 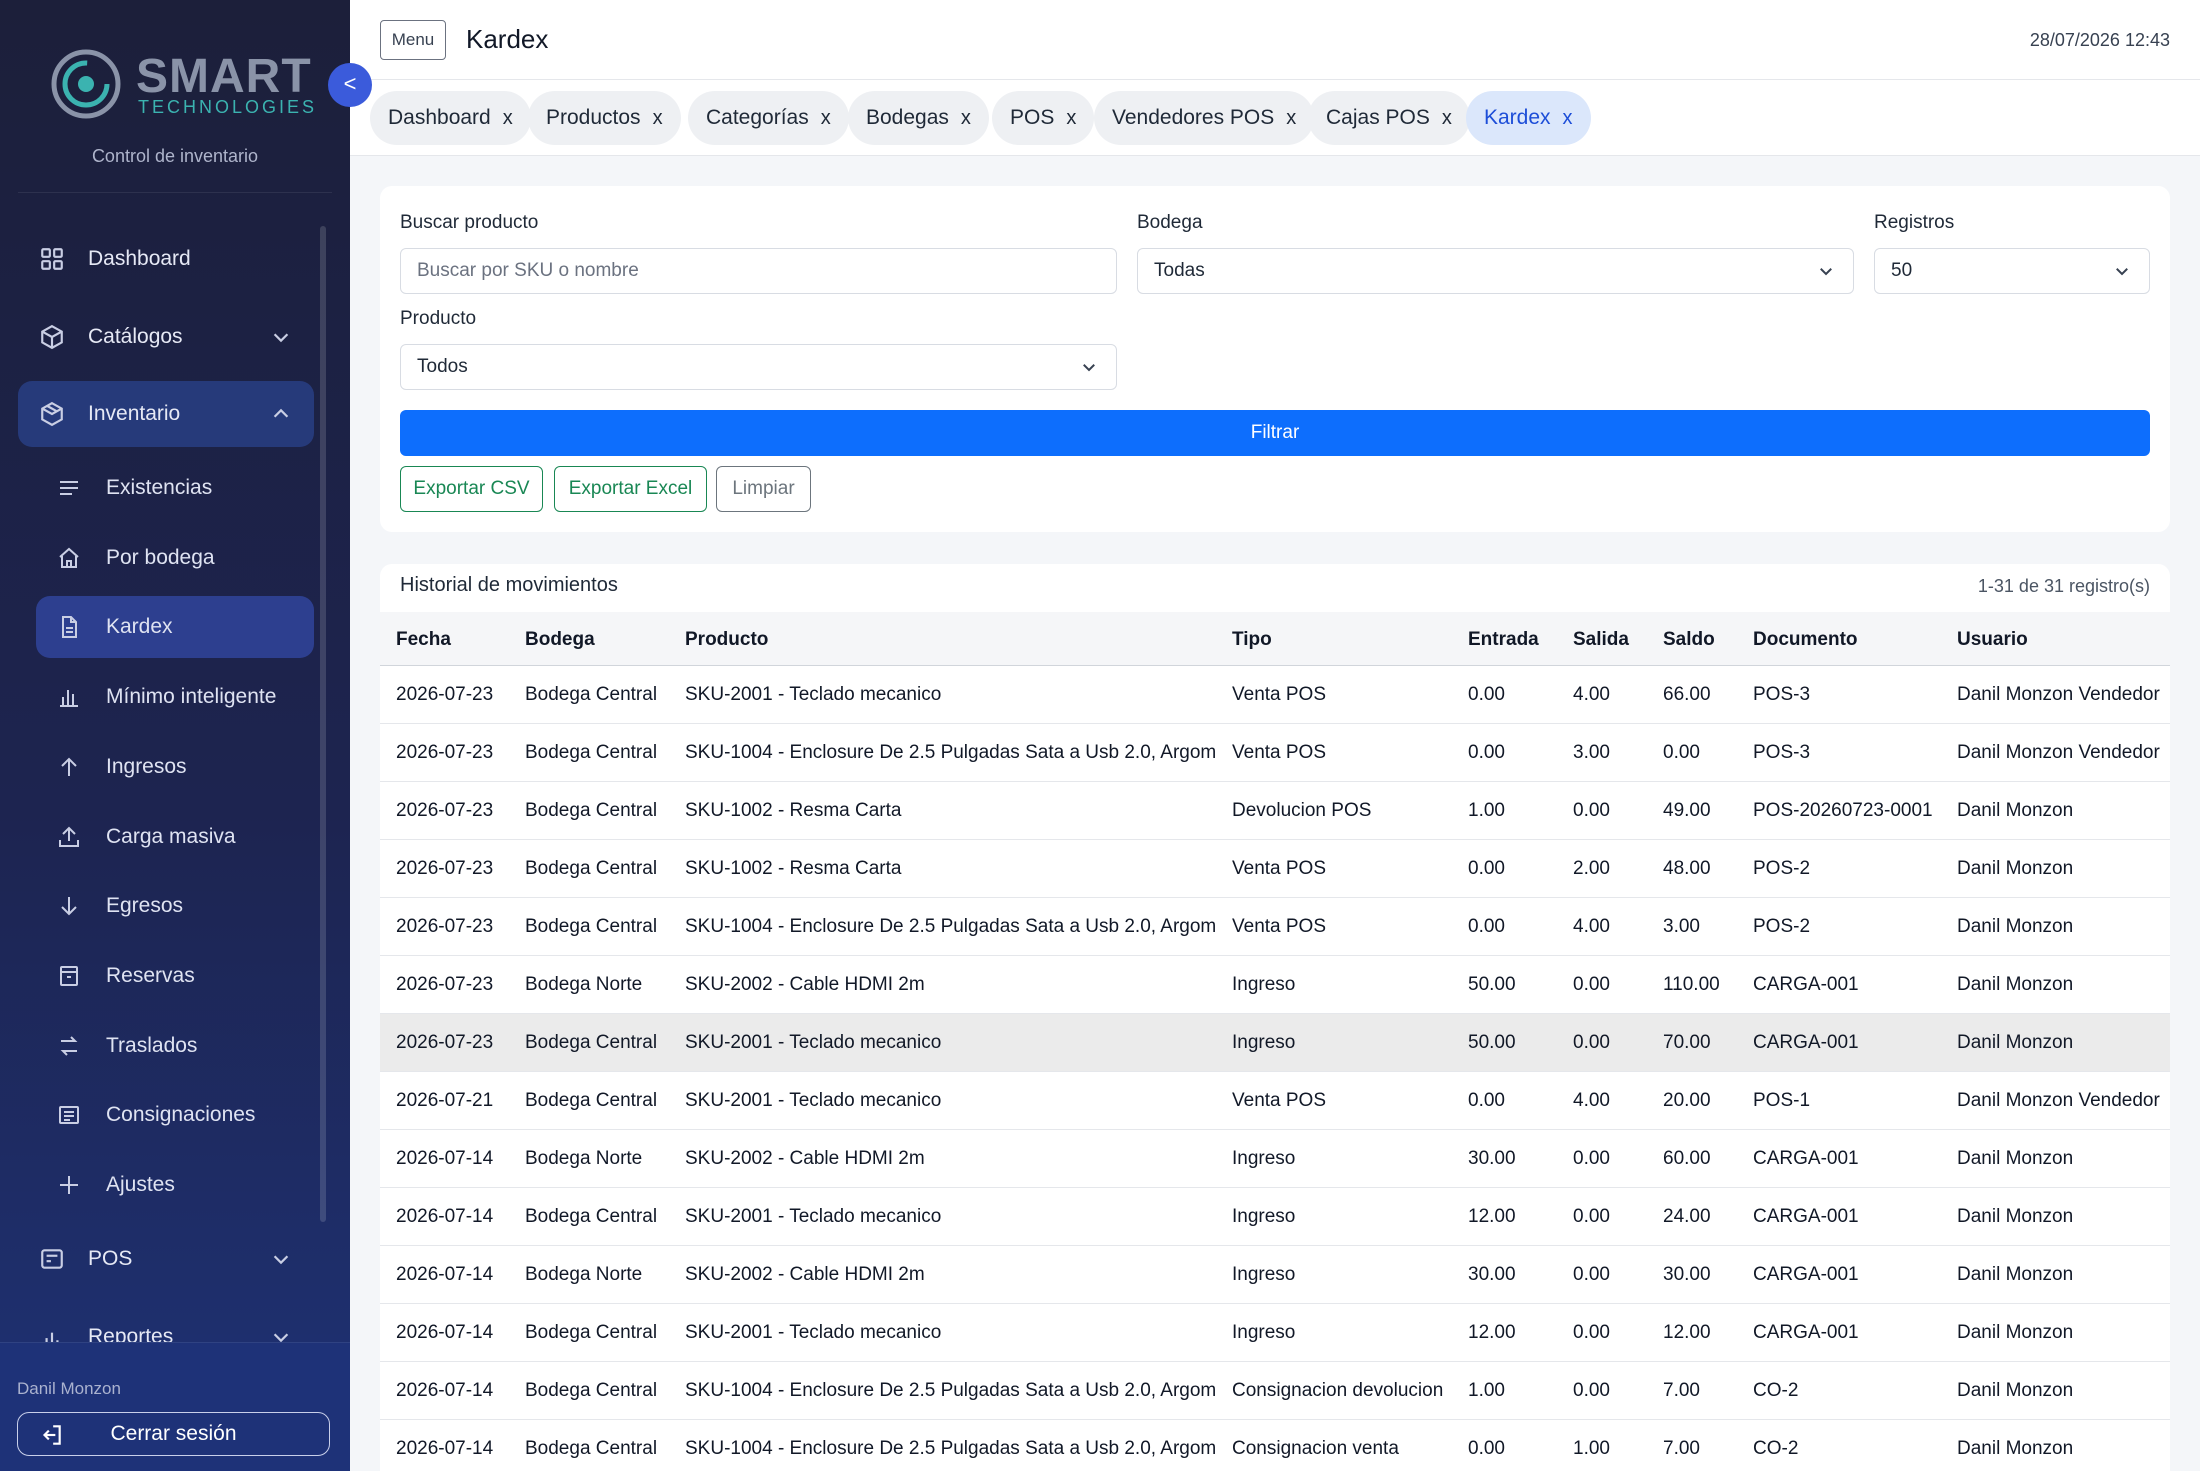 I want to click on column-header-tipo: Tipo, so click(x=1252, y=640).